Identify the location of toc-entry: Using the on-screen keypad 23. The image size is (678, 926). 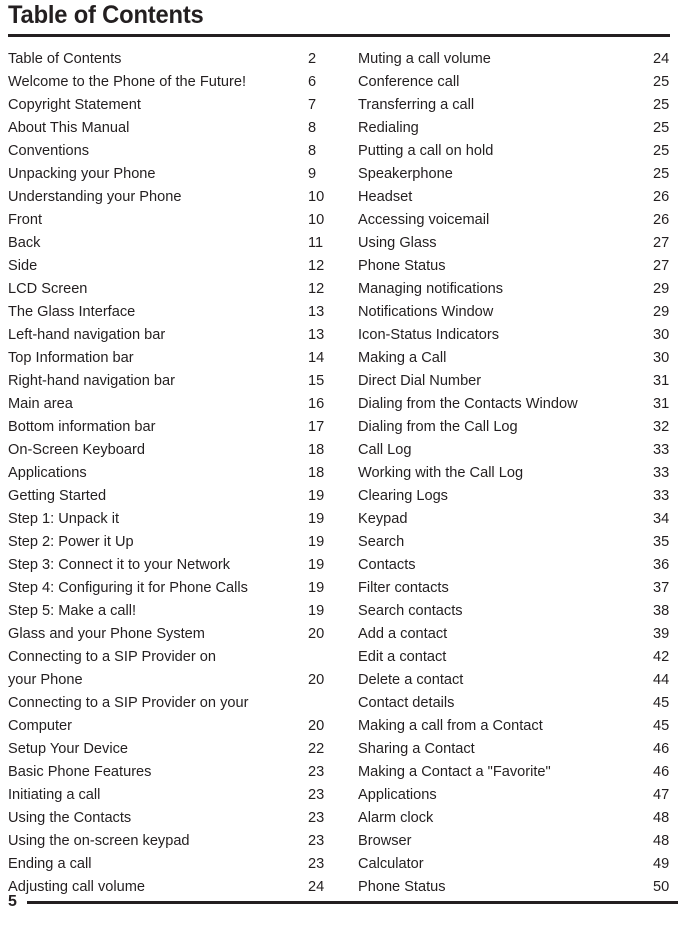
(183, 840).